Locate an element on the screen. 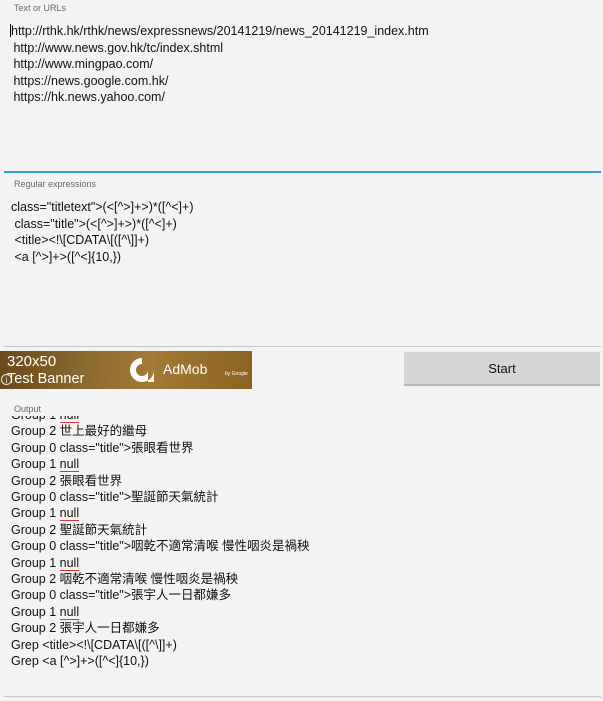 This screenshot has width=603, height=701. regex-line: class="title">(<[^>]+>)*([^<]+) is located at coordinates (94, 223).